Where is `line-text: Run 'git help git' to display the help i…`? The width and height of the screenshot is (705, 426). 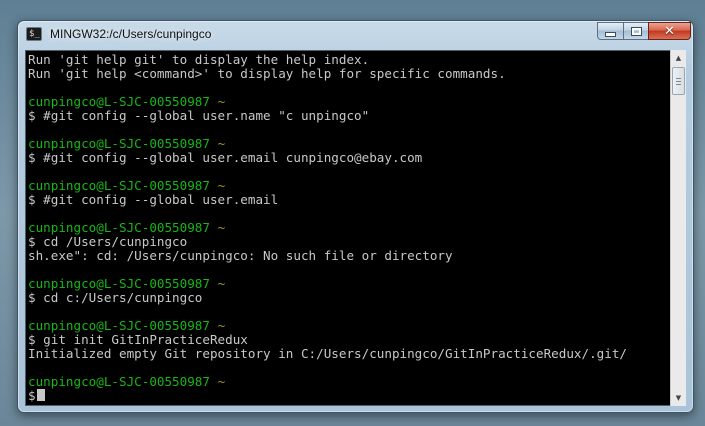 line-text: Run 'git help git' to display the help i… is located at coordinates (199, 59).